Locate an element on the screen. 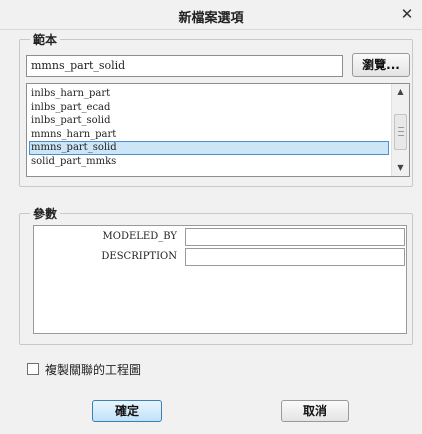  template-list-scrollbar: ▲ ▼ is located at coordinates (400, 130).